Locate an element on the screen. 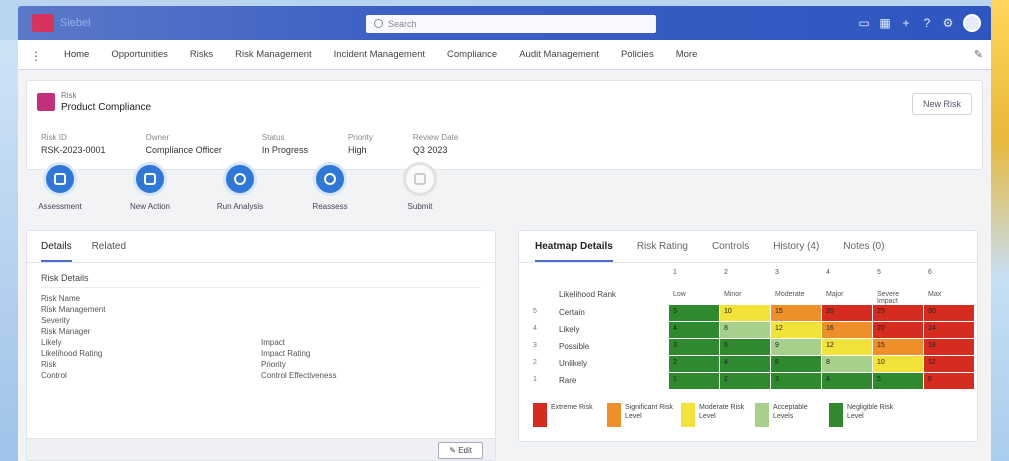 The height and width of the screenshot is (461, 1009). new-risk-button: New Risk is located at coordinates (941, 104).